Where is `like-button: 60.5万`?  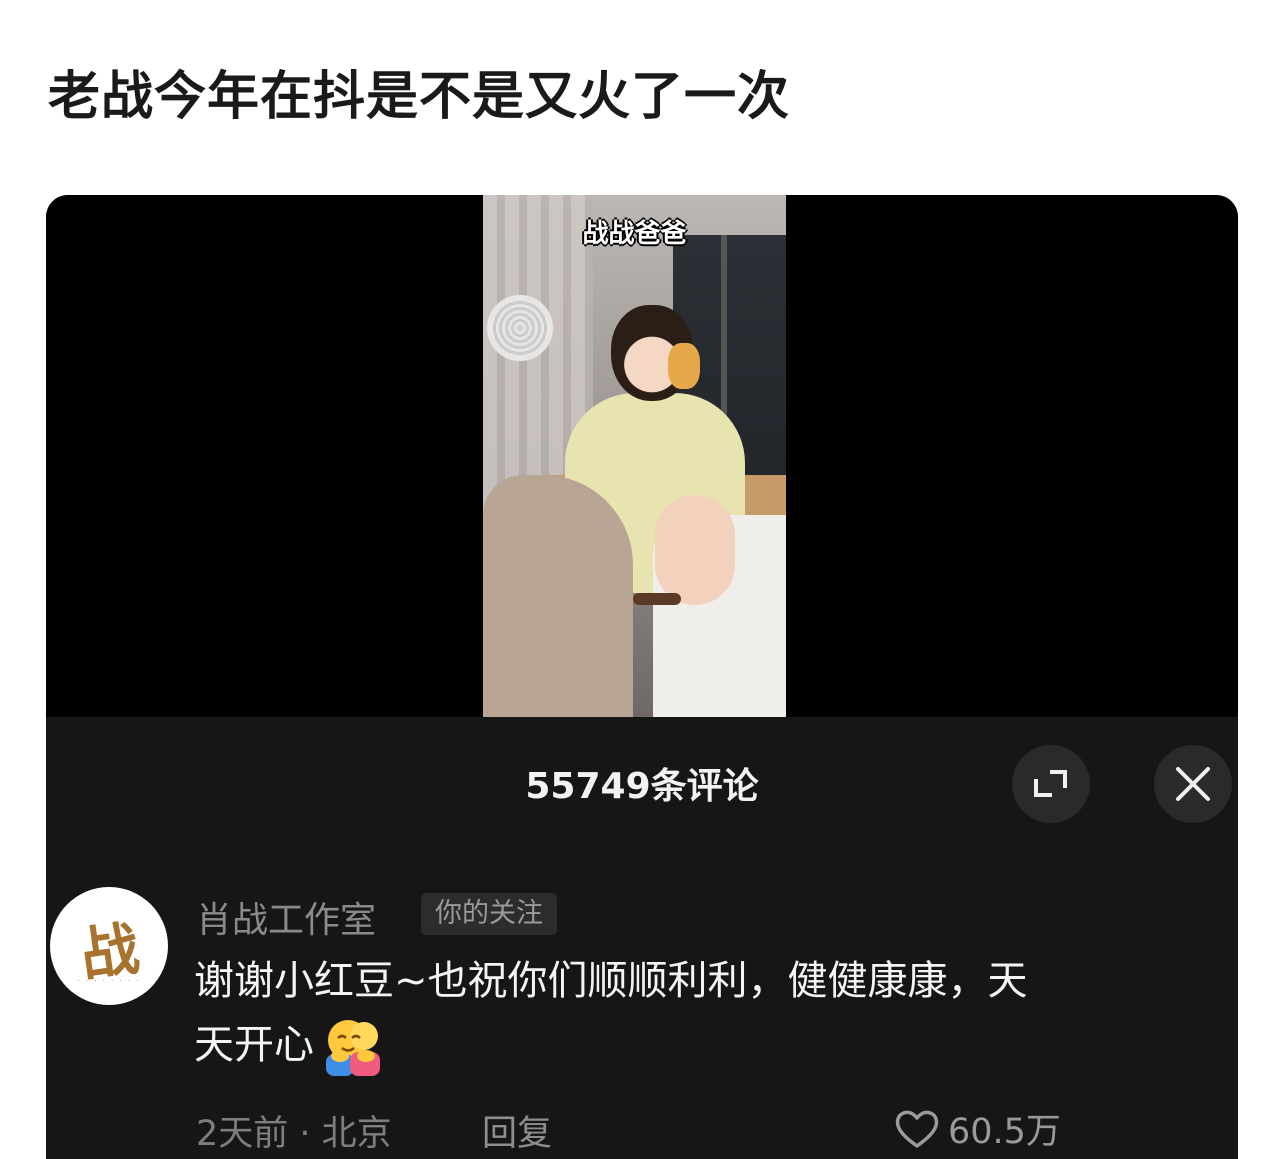
like-button: 60.5万 is located at coordinates (977, 1128).